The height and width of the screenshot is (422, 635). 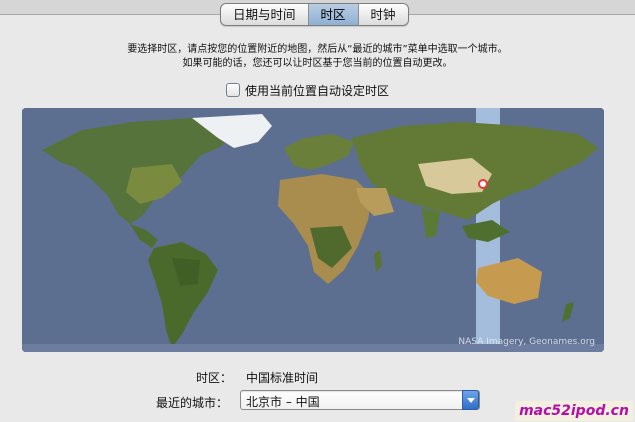 What do you see at coordinates (483, 184) in the screenshot?
I see `selected-location-marker` at bounding box center [483, 184].